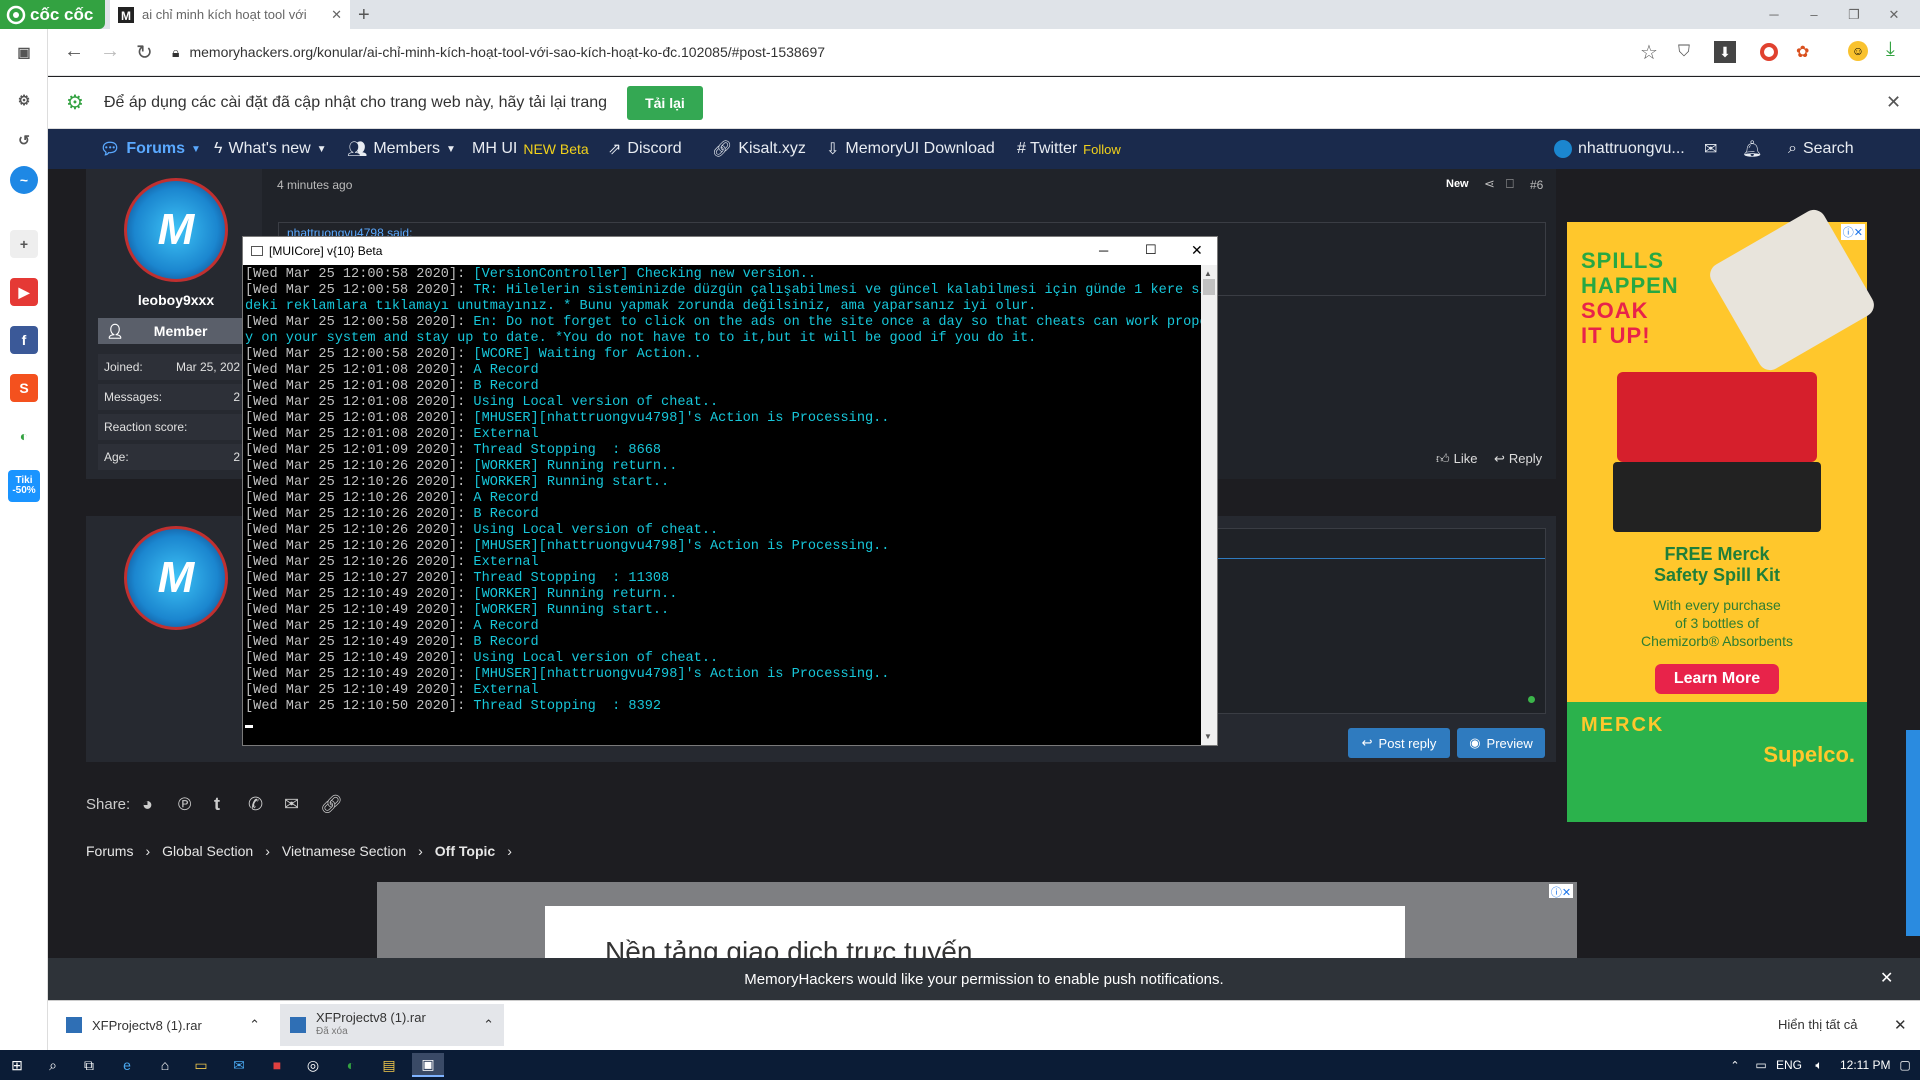 The height and width of the screenshot is (1080, 1920). What do you see at coordinates (1209, 505) in the screenshot?
I see `console-scrollbar: ▲ ▼` at bounding box center [1209, 505].